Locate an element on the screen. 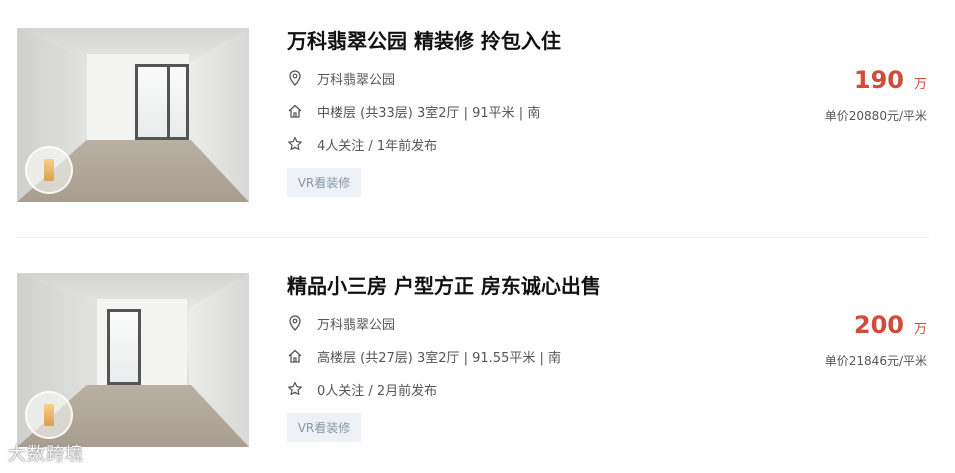 This screenshot has height=473, width=955. followers-text: 4人关注 / 1年前发布 is located at coordinates (377, 146).